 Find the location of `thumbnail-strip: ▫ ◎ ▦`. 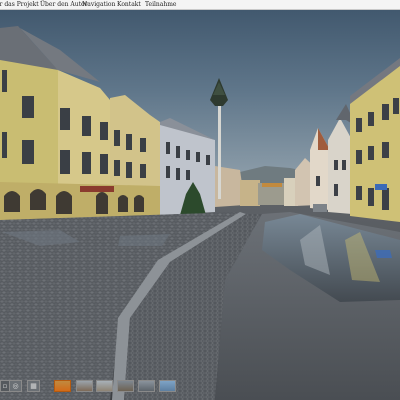

thumbnail-strip: ▫ ◎ ▦ is located at coordinates (92, 386).